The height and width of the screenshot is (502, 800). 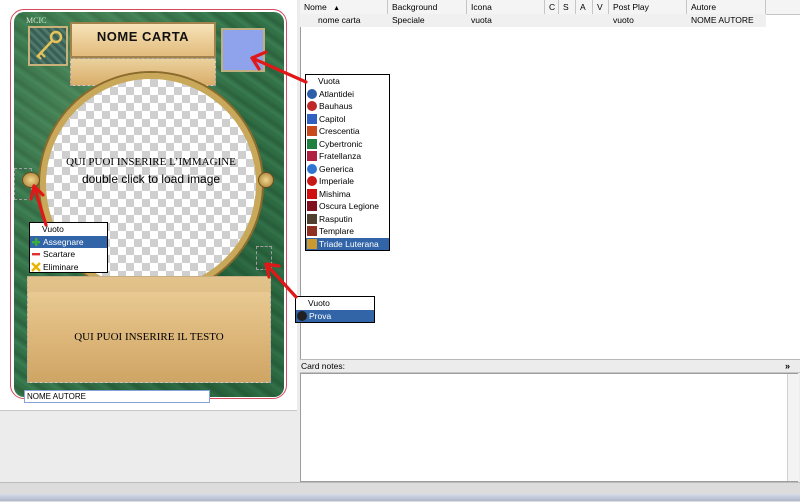 What do you see at coordinates (312, 181) in the screenshot?
I see `imperiale-emblem-icon` at bounding box center [312, 181].